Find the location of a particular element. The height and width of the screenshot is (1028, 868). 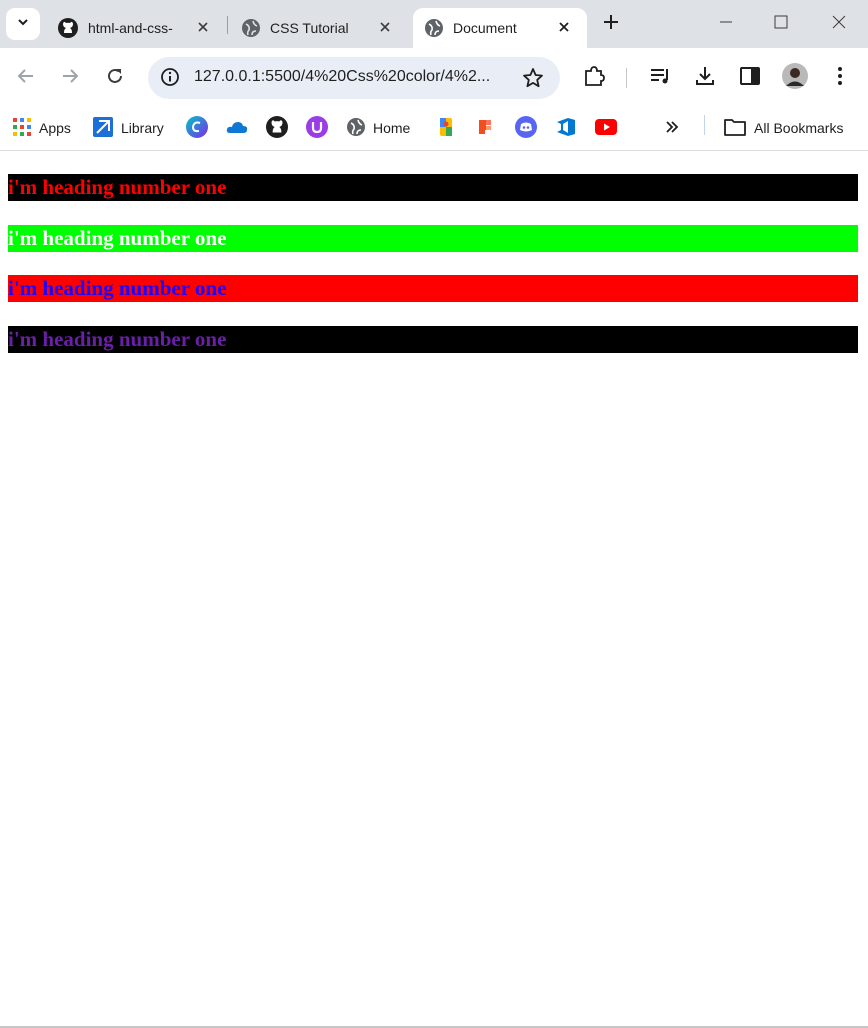

canva-icon is located at coordinates (197, 128).